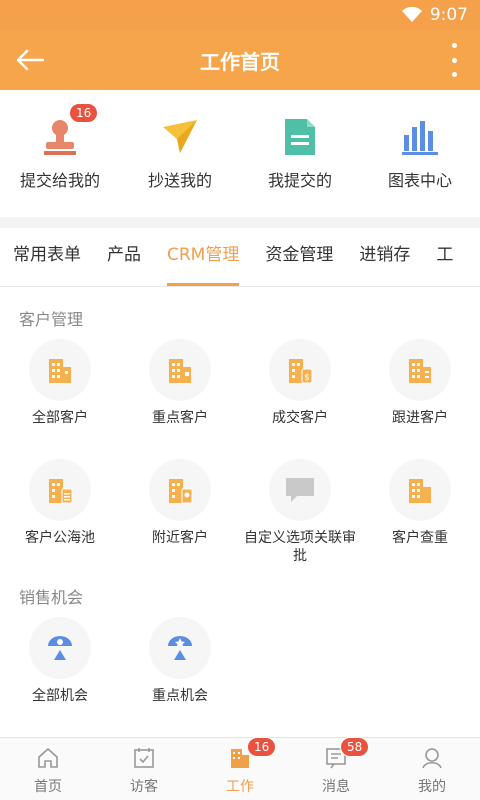 The width and height of the screenshot is (480, 800). Describe the element at coordinates (180, 418) in the screenshot. I see `grid-item-label: 重点客户` at that location.